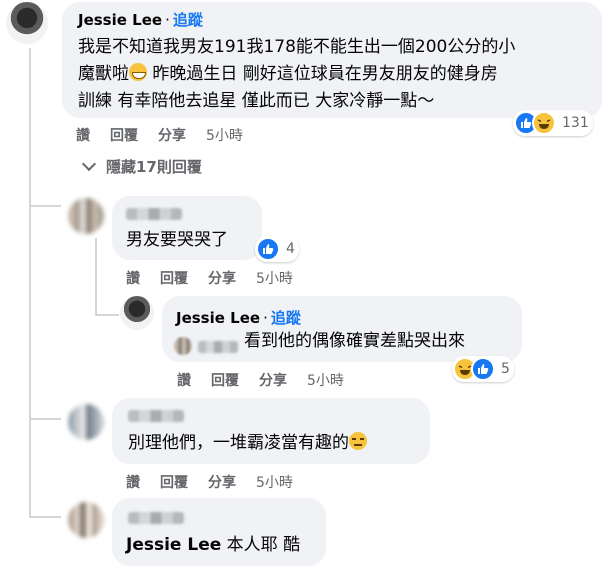 This screenshot has height=569, width=612. What do you see at coordinates (297, 47) in the screenshot?
I see `comment-text-line: 我是不知道我男友191我178能不能生出一個200公分的小` at bounding box center [297, 47].